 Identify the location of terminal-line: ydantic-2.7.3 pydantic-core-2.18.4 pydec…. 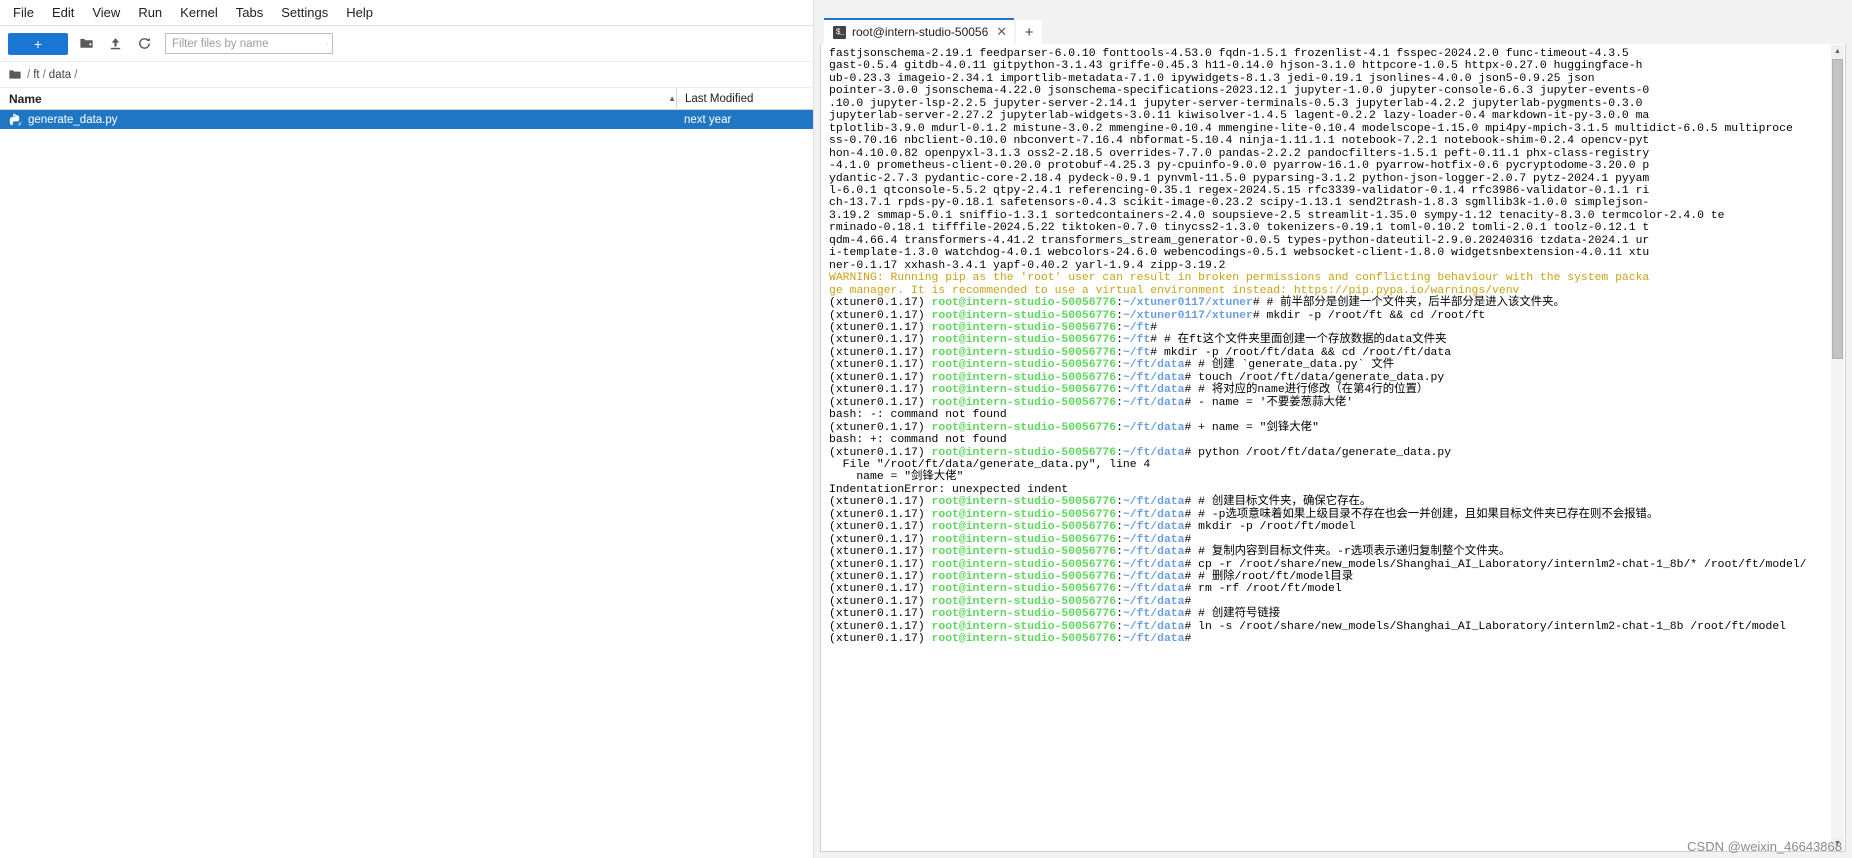
(1239, 178).